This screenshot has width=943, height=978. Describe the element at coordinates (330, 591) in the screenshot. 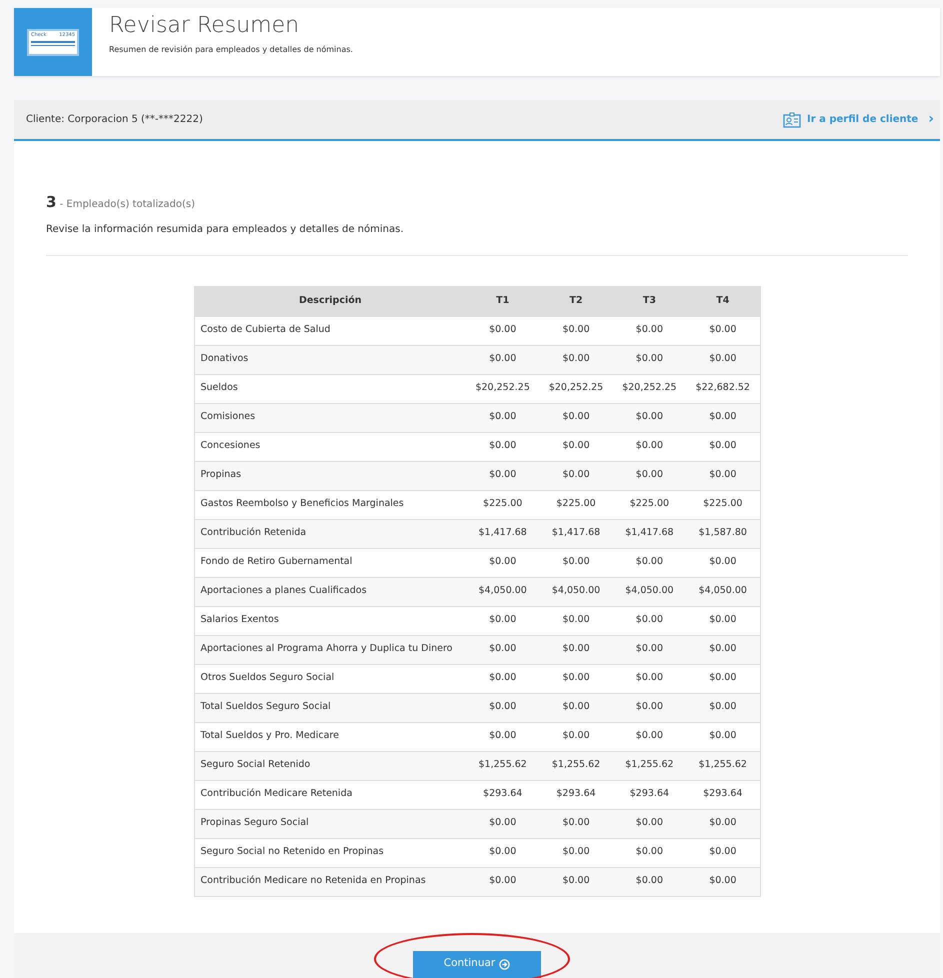

I see `table-cell: Aportaciones a planes Cualificados` at that location.